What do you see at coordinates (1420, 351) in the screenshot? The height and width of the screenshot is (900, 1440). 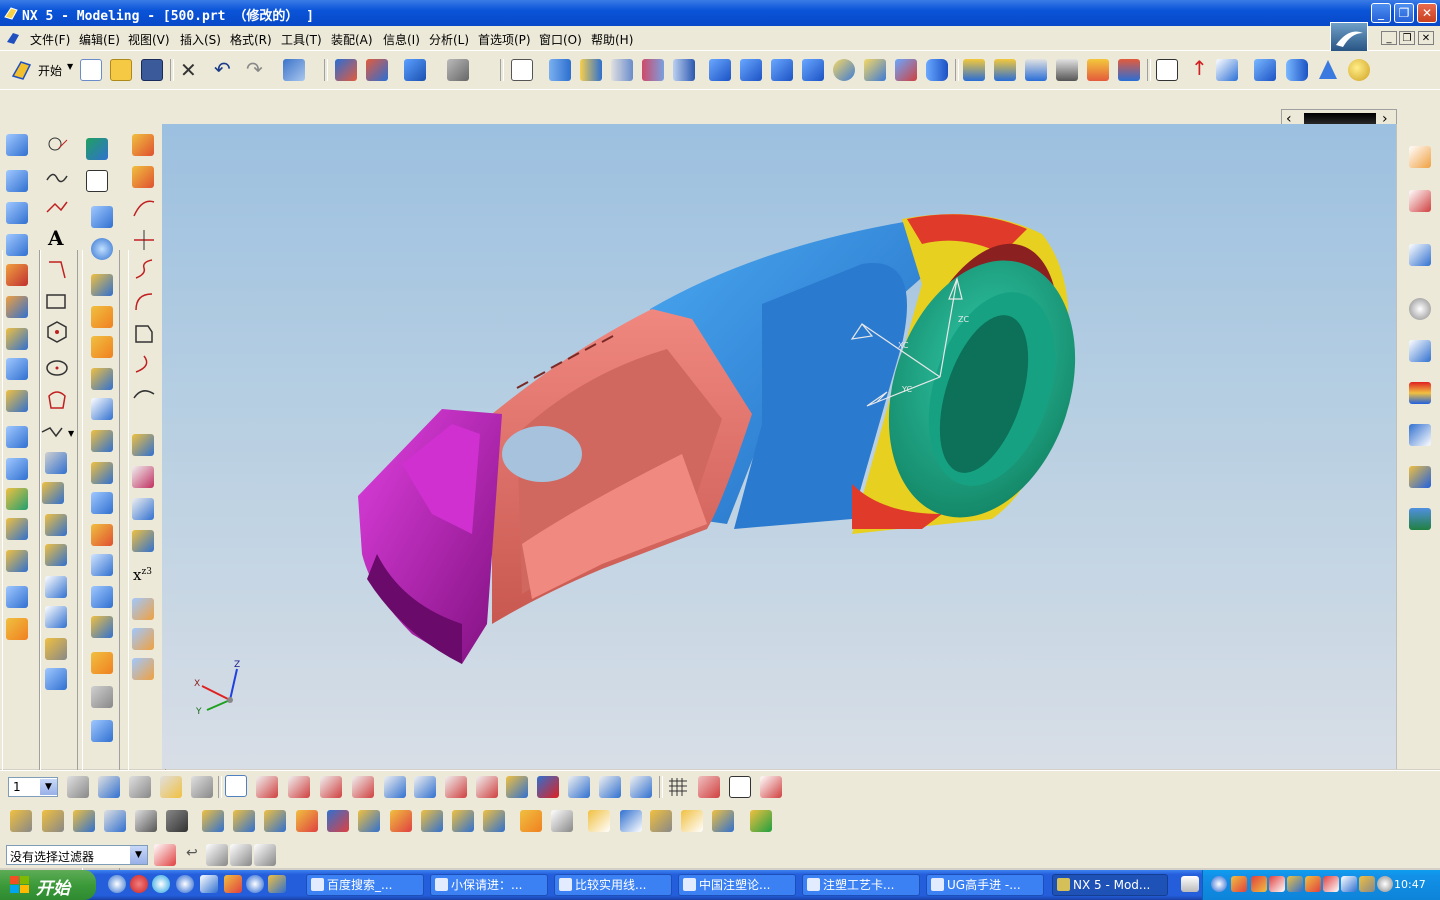 I see `system-materials-icon` at bounding box center [1420, 351].